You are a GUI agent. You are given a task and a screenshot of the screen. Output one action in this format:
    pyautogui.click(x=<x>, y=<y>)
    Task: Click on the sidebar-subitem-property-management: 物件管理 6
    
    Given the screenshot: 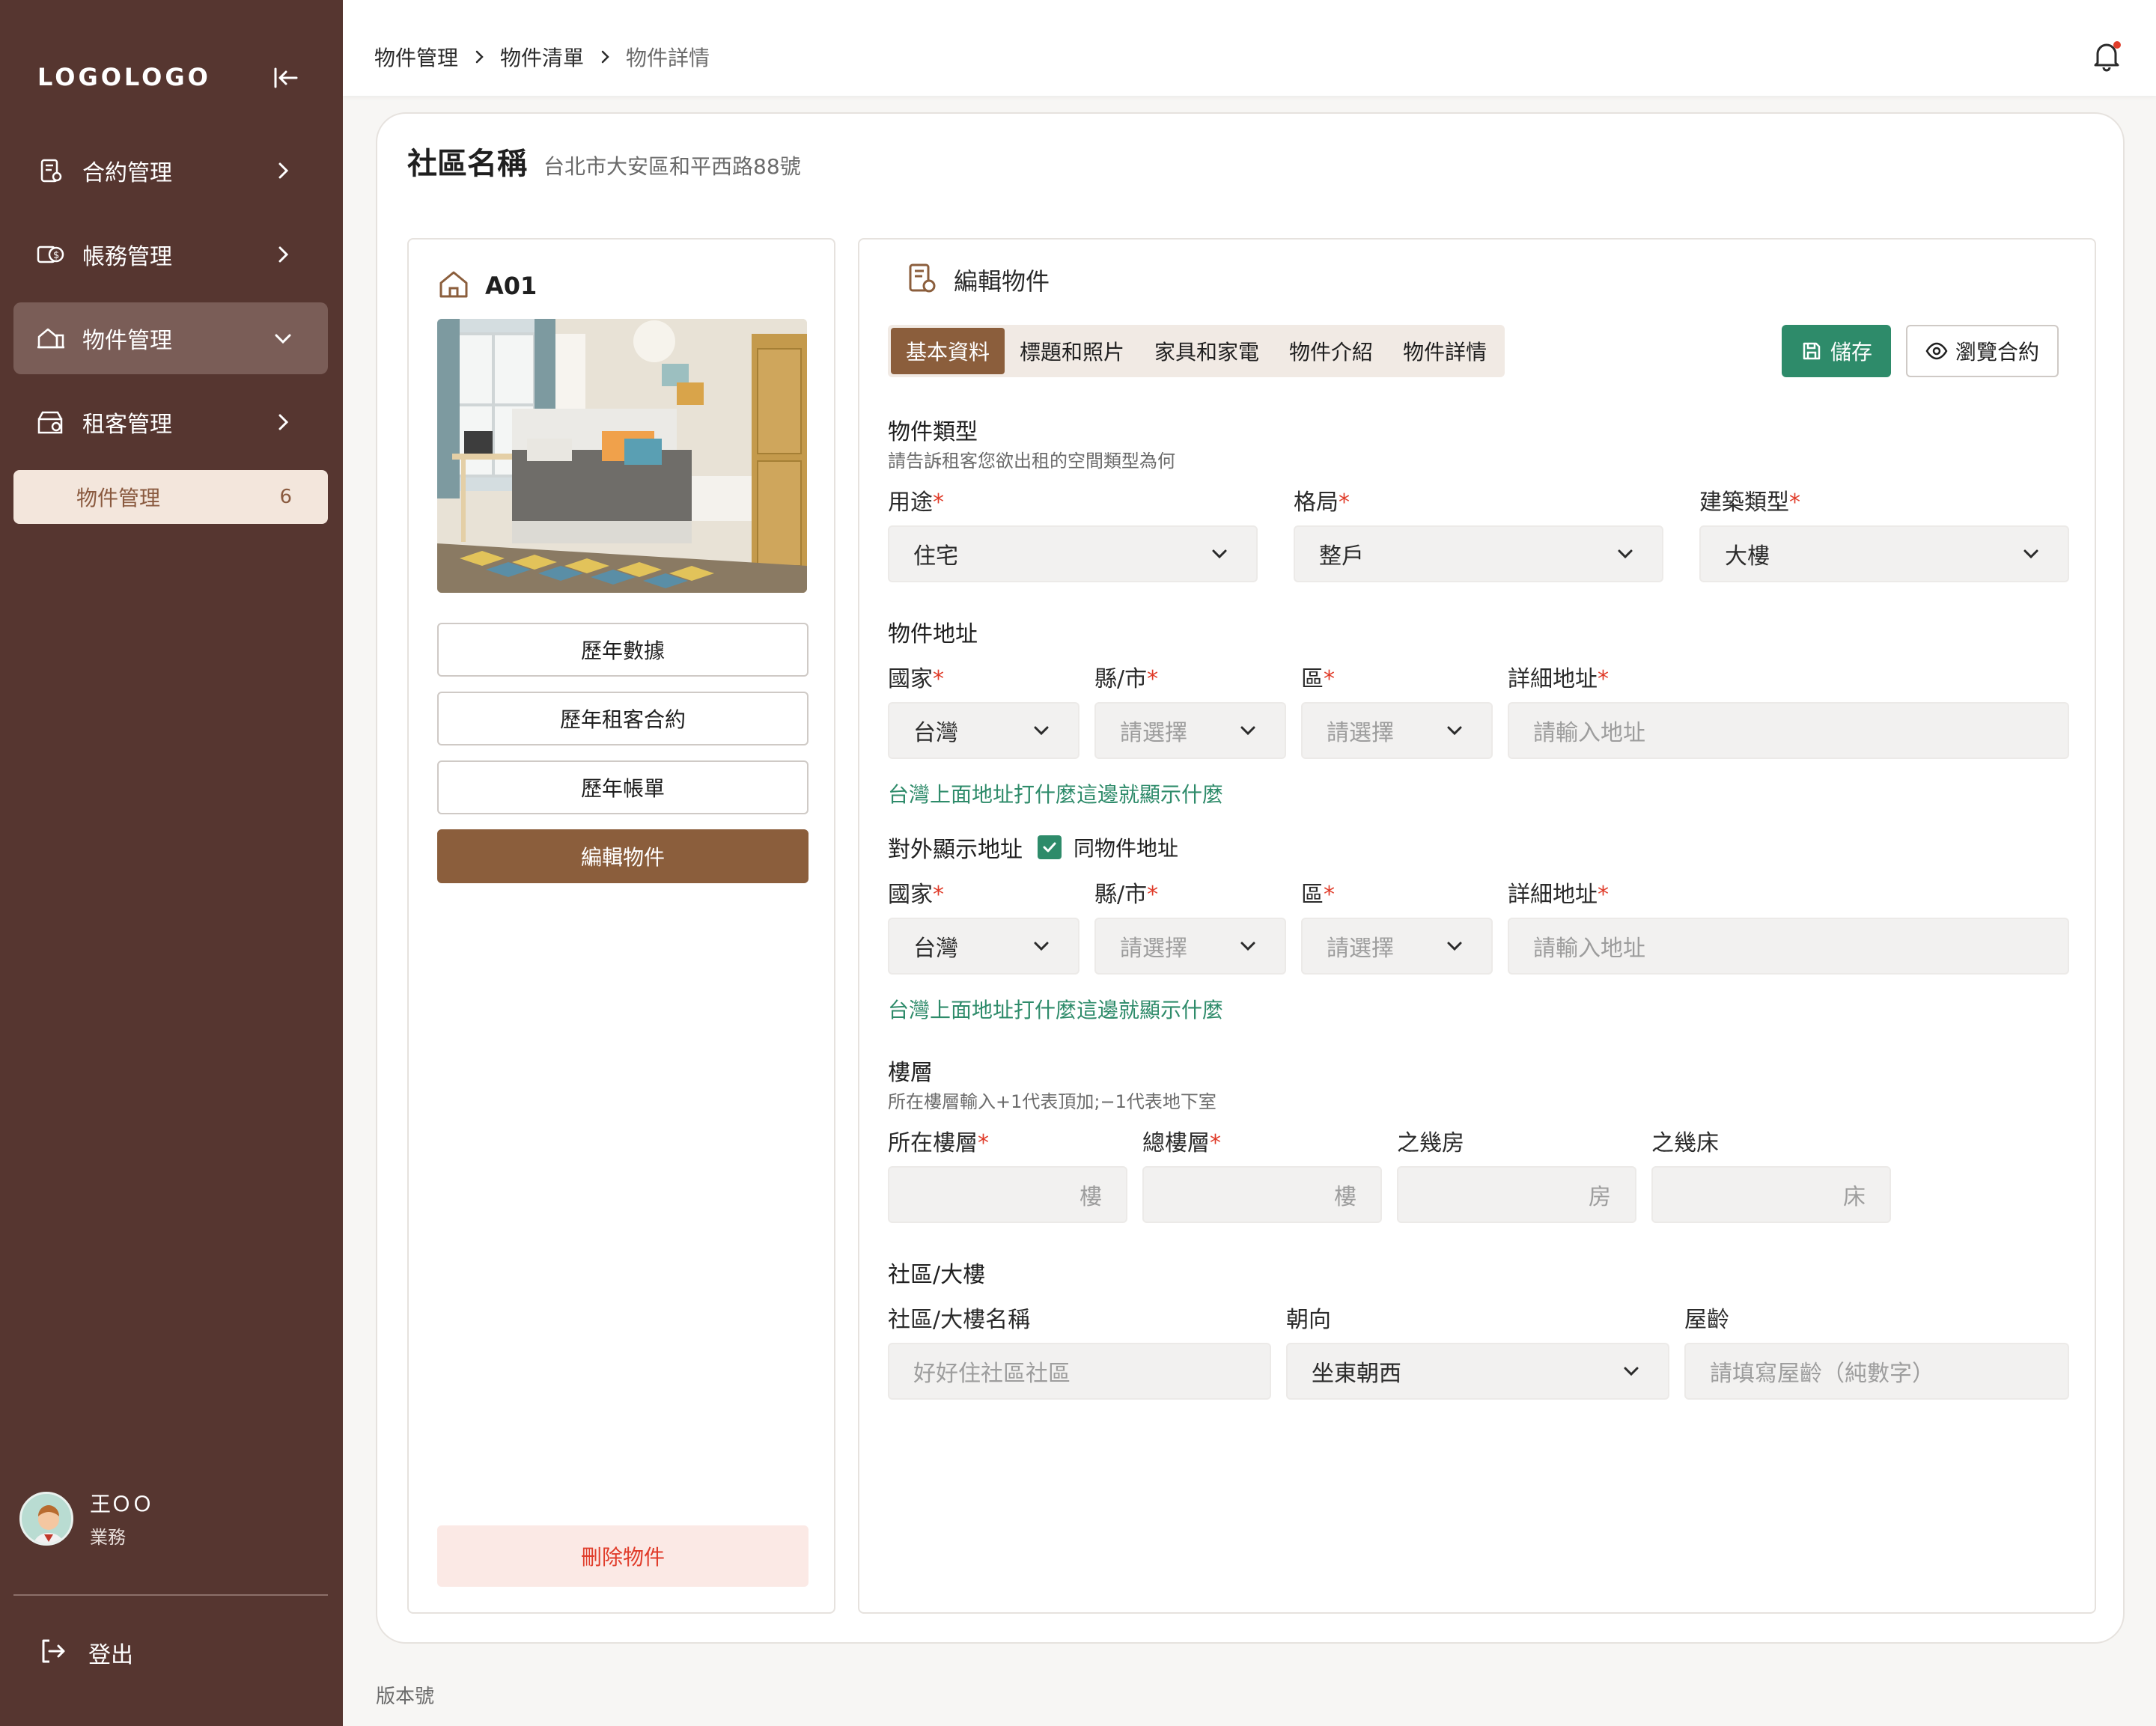 What is the action you would take?
    pyautogui.click(x=170, y=497)
    